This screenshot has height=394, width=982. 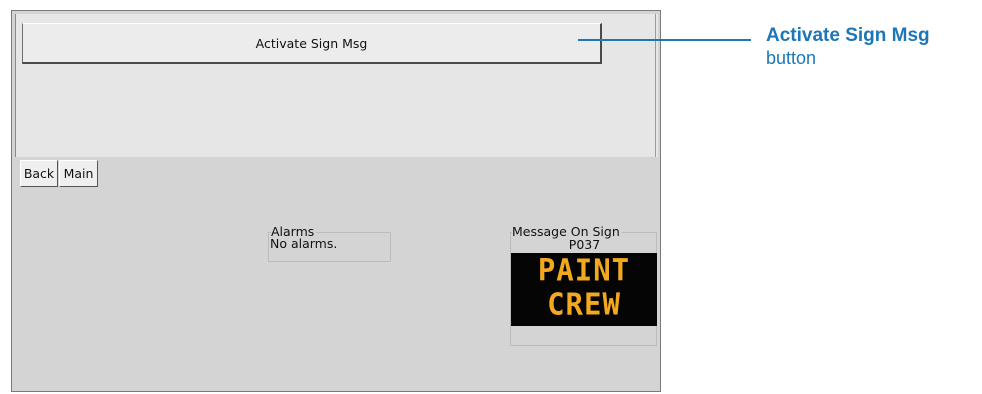 What do you see at coordinates (664, 40) in the screenshot?
I see `callout-leader-line` at bounding box center [664, 40].